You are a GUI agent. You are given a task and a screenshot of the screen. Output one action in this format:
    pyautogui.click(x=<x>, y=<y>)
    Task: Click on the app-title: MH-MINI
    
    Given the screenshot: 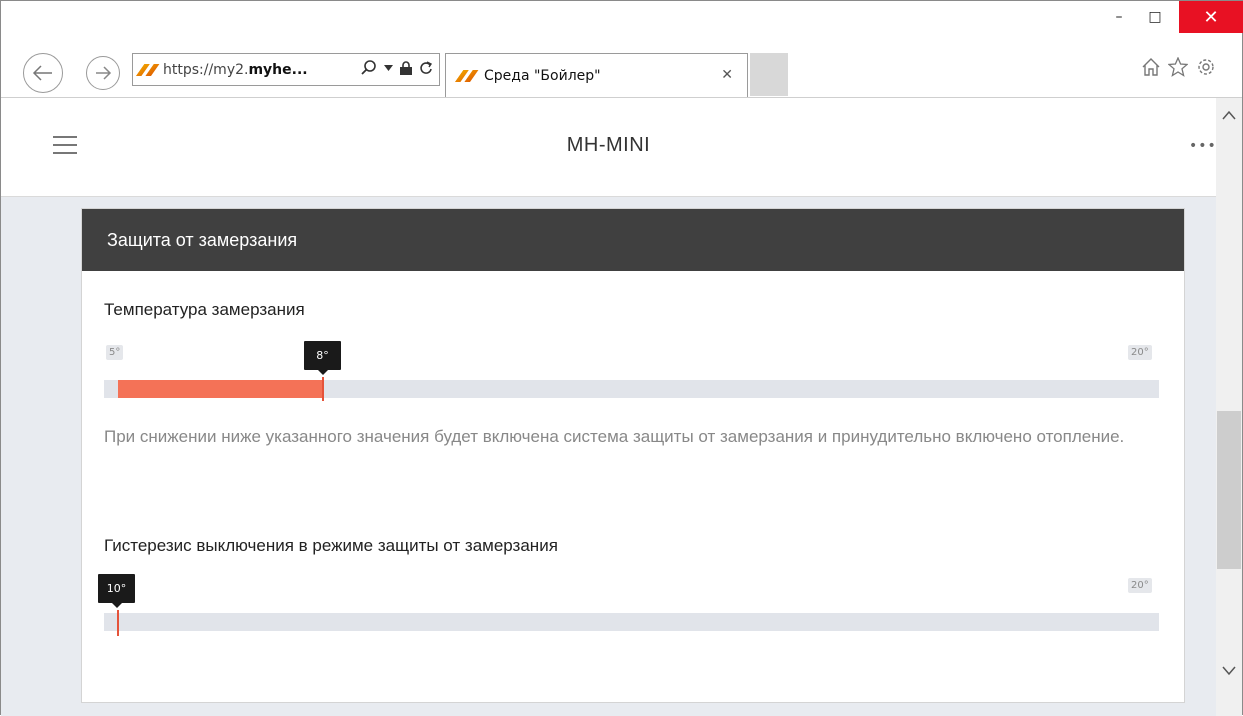 What is the action you would take?
    pyautogui.click(x=608, y=145)
    